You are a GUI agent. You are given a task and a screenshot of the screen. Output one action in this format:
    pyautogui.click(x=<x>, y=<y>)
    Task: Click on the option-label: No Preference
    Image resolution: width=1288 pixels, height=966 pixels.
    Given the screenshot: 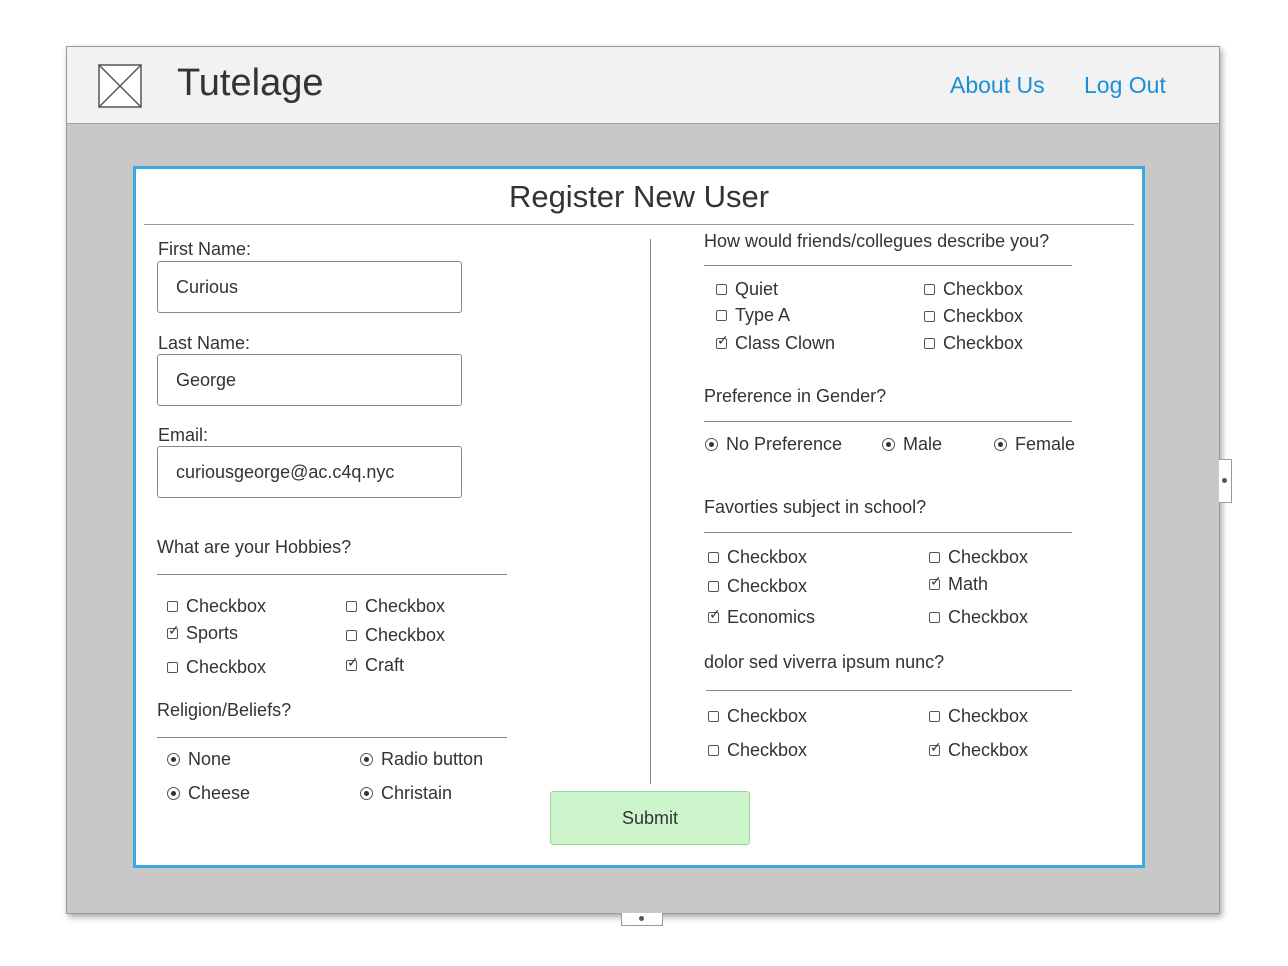 What is the action you would take?
    pyautogui.click(x=784, y=444)
    